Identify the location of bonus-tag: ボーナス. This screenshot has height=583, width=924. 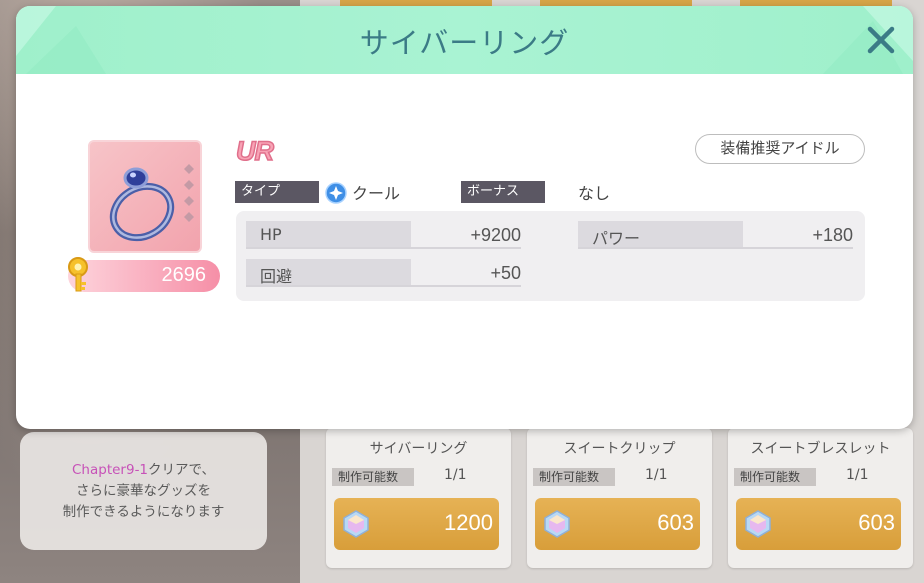
(503, 192).